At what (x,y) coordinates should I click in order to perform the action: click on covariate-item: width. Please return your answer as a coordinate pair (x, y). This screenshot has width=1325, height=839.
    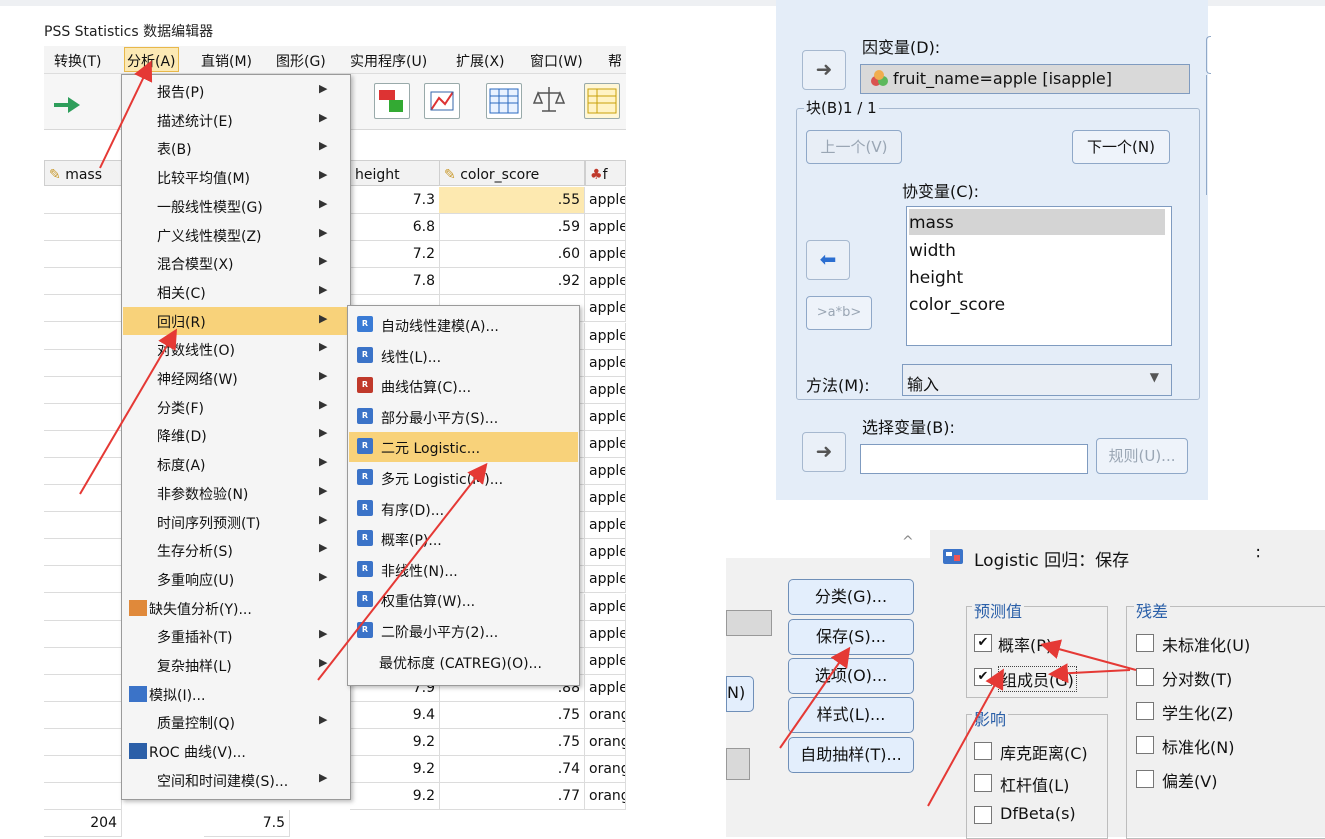
    Looking at the image, I should click on (932, 251).